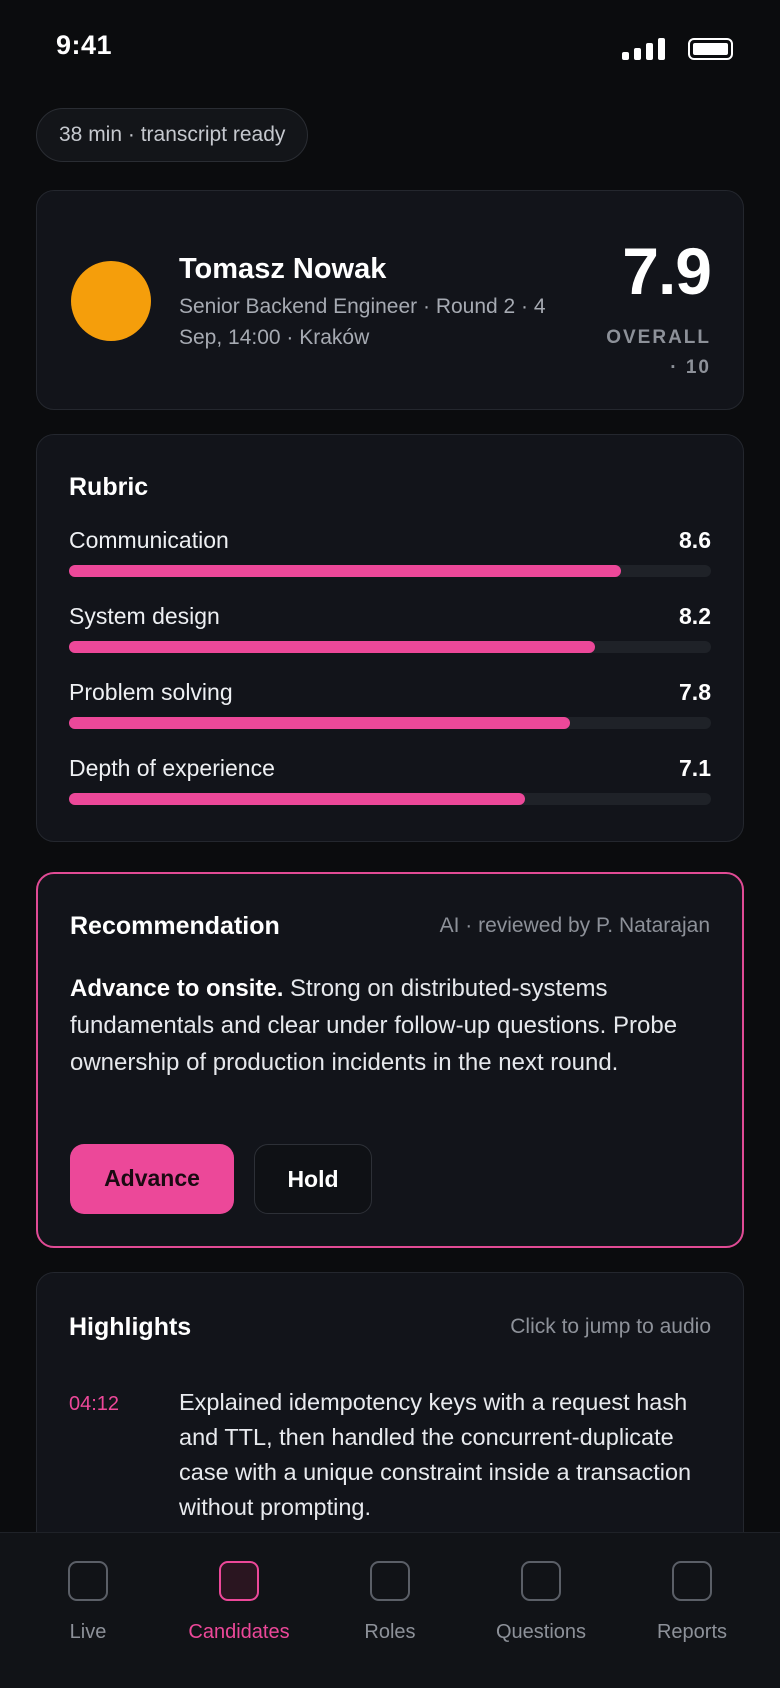  What do you see at coordinates (667, 271) in the screenshot?
I see `overall-score: 7.9` at bounding box center [667, 271].